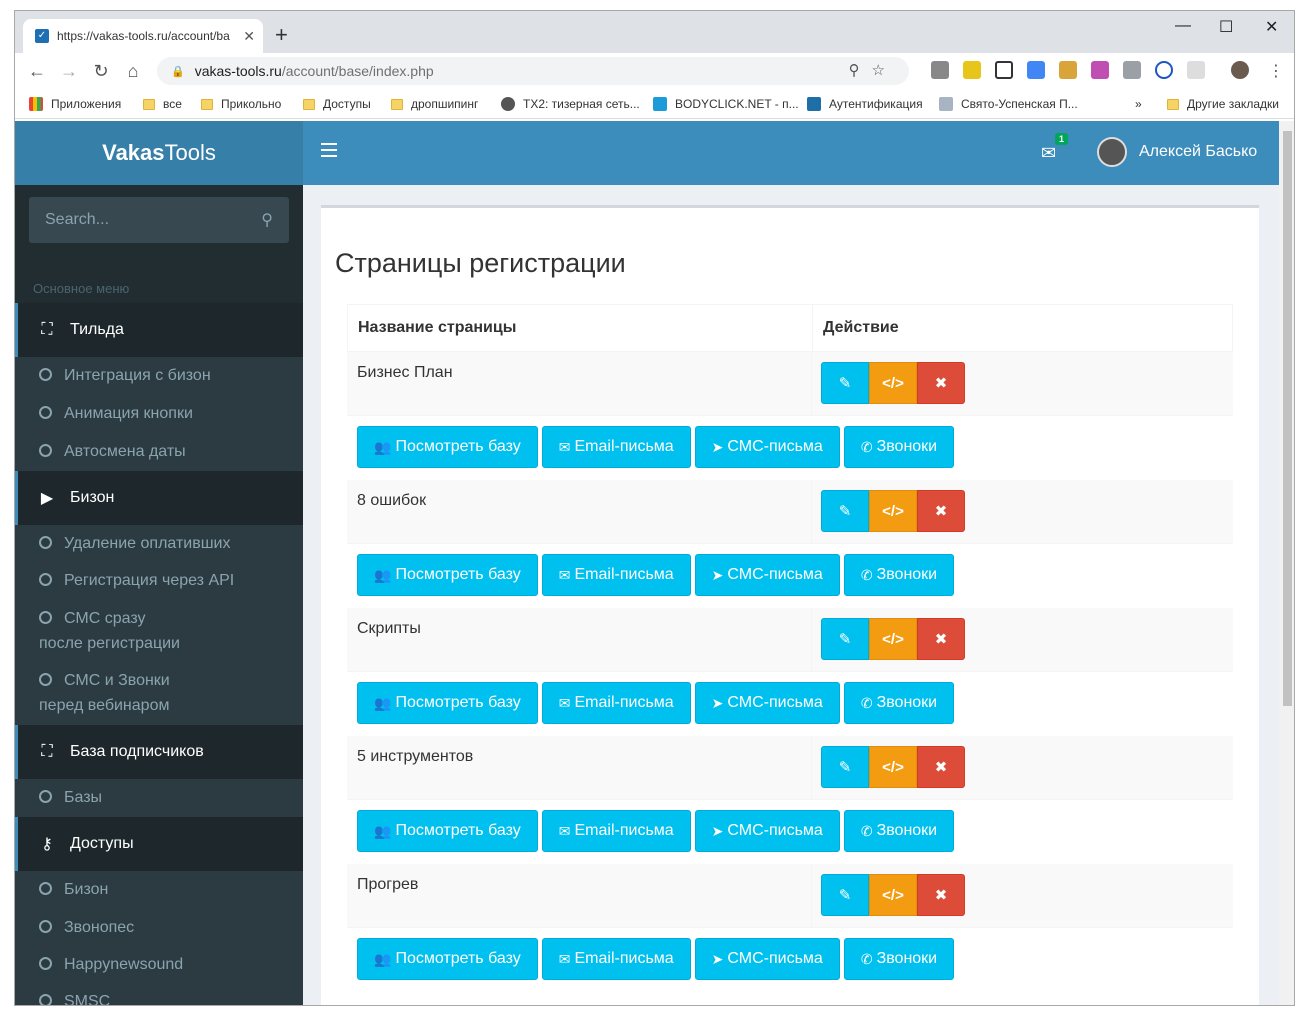 The image size is (1308, 1019). I want to click on new-tab-icon: +, so click(281, 35).